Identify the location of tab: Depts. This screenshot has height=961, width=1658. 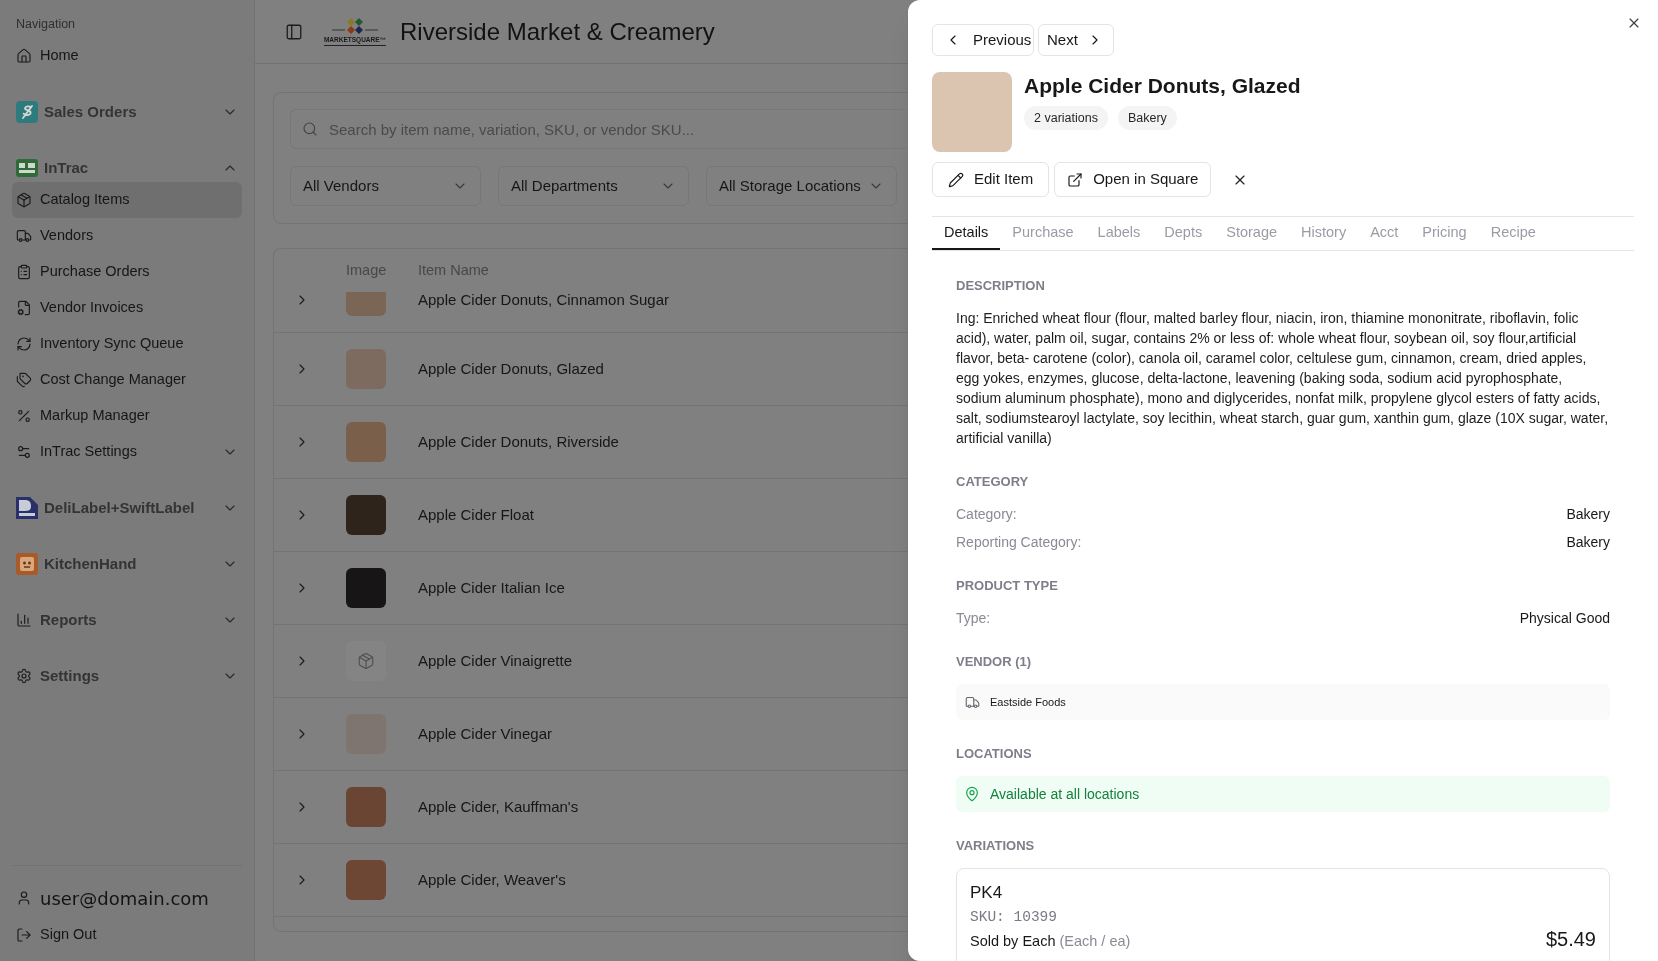
(1183, 233).